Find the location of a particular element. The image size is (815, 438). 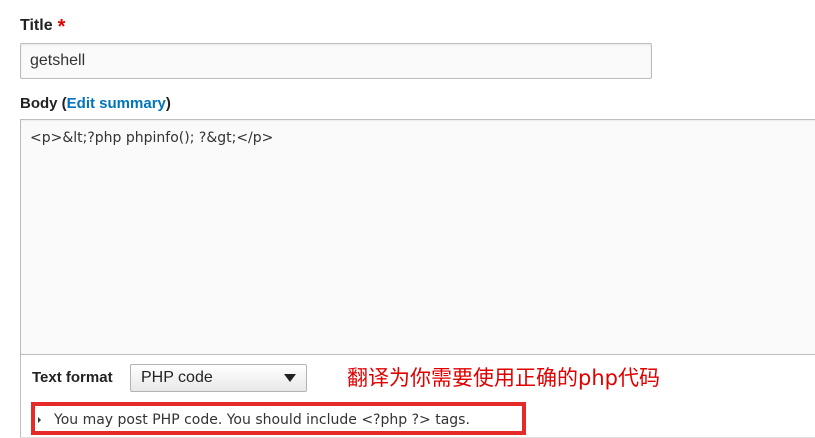

title-label-text: Title is located at coordinates (36, 25).